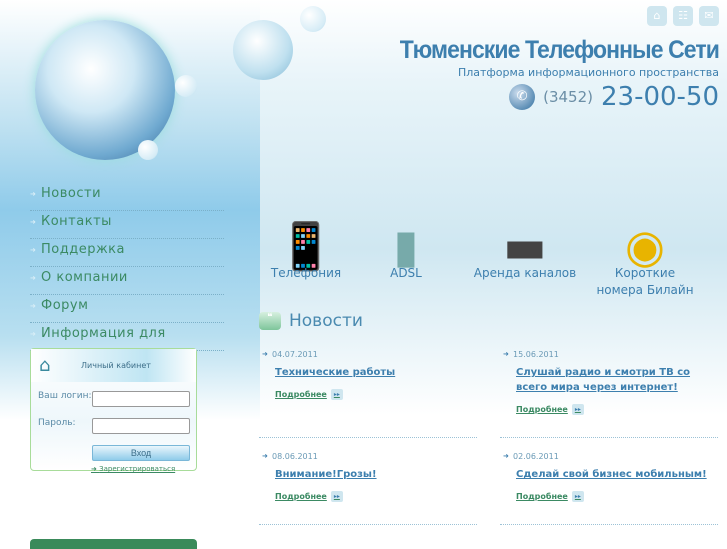 Image resolution: width=727 pixels, height=549 pixels. Describe the element at coordinates (657, 16) in the screenshot. I see `home-icon: ⌂` at that location.